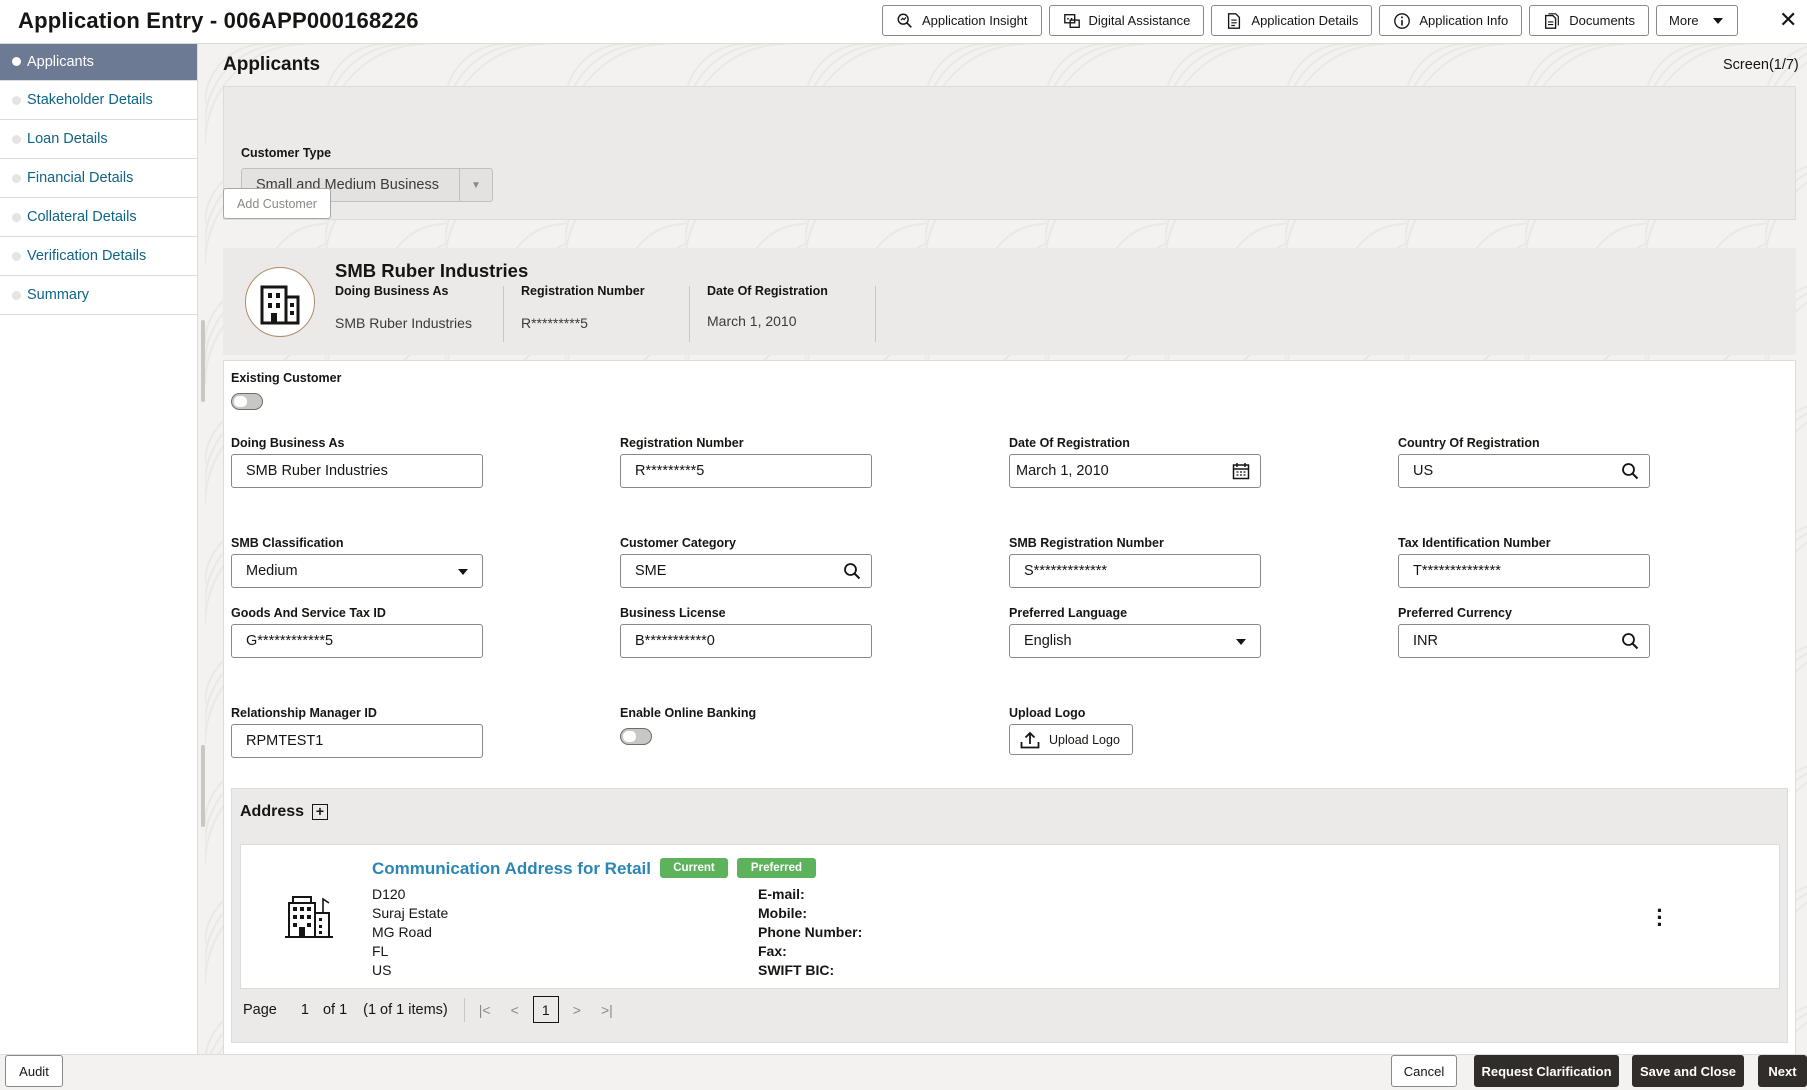 The height and width of the screenshot is (1090, 1807). Describe the element at coordinates (286, 153) in the screenshot. I see `customer-type-label: Customer Type` at that location.